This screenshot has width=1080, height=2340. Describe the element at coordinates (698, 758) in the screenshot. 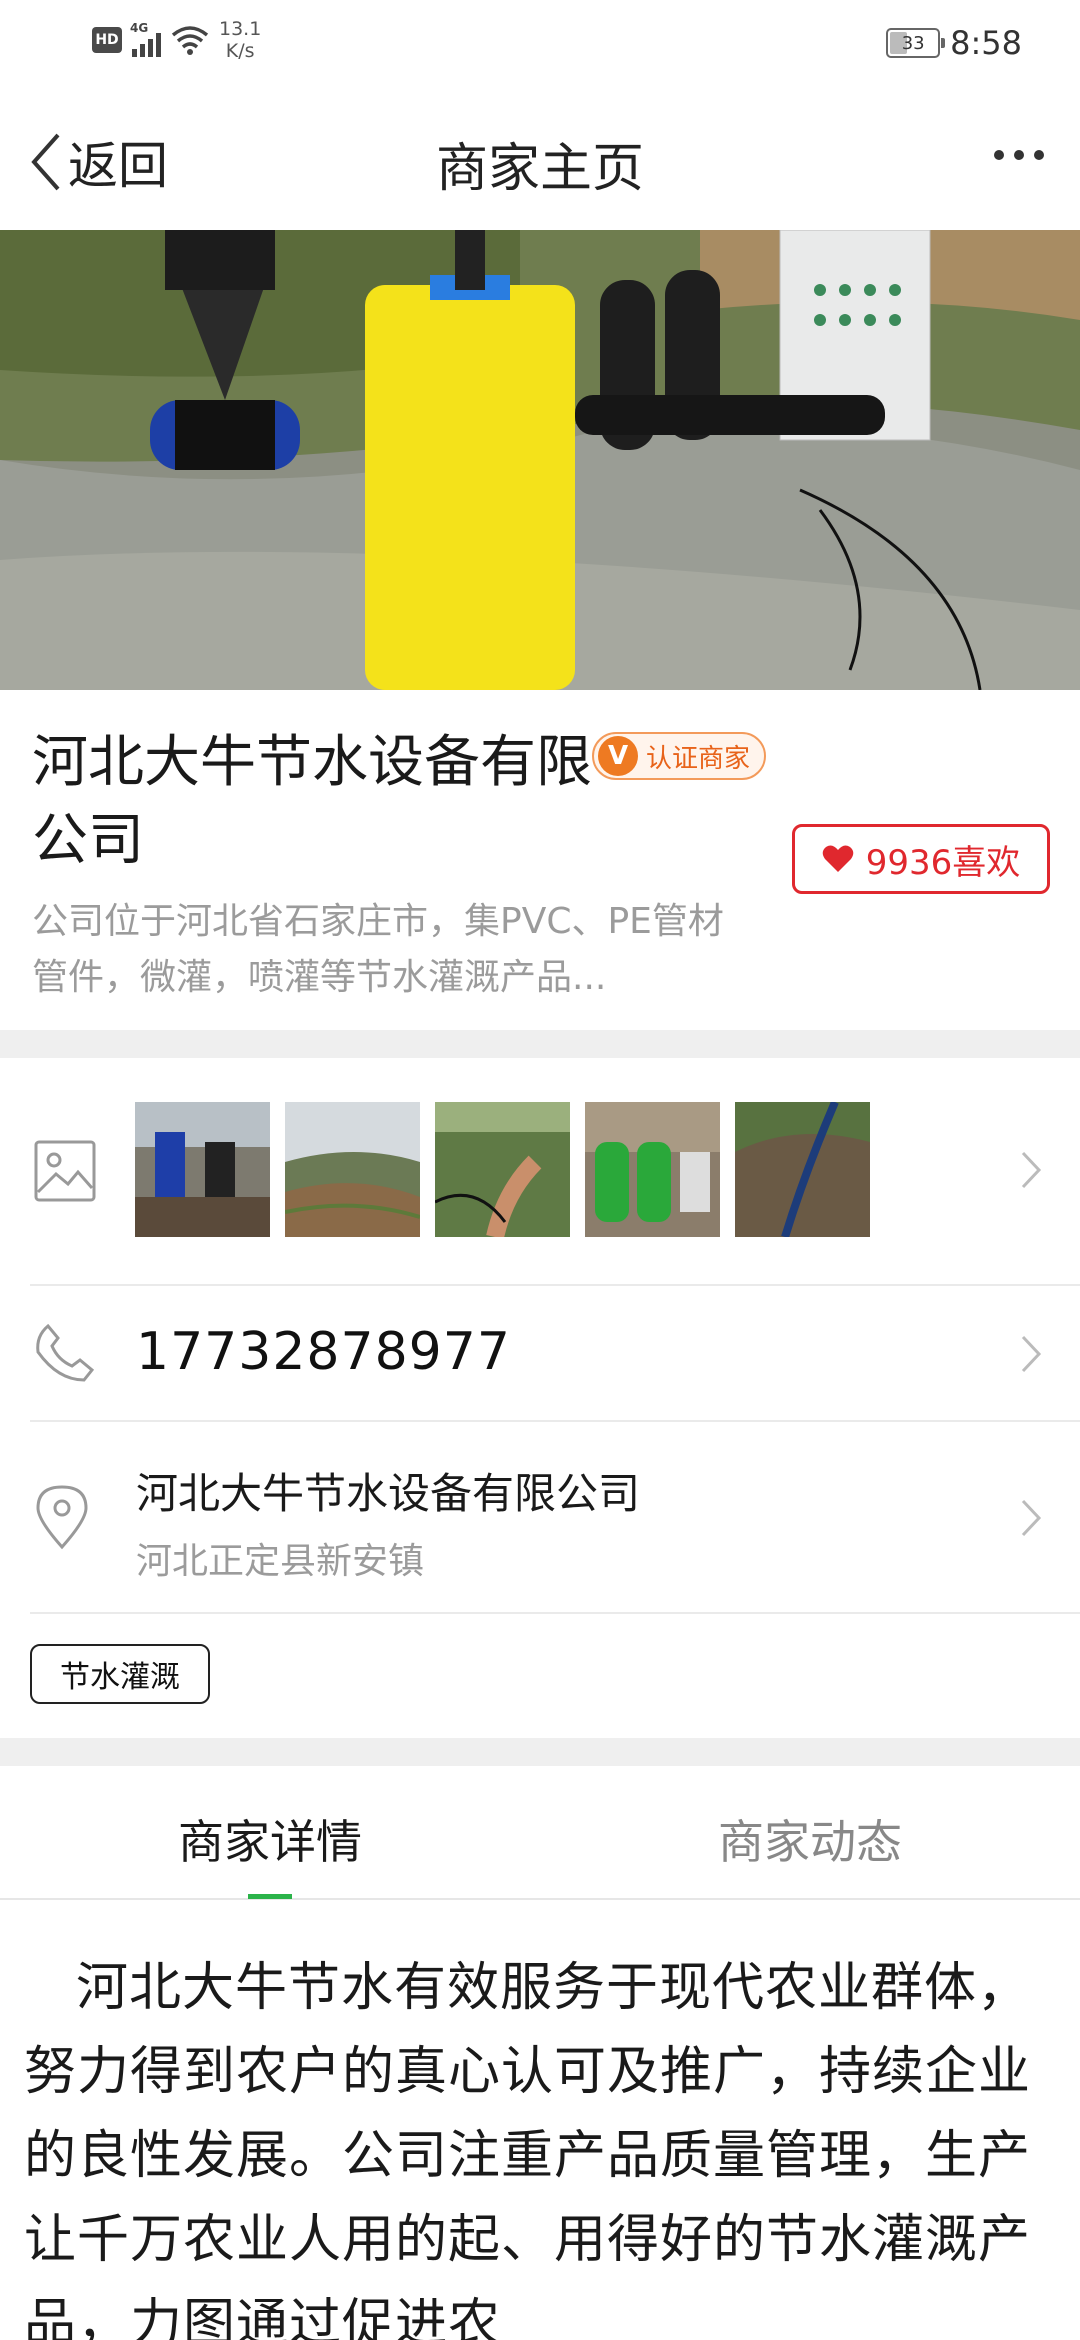

I see `verified-label: 认证商家` at that location.